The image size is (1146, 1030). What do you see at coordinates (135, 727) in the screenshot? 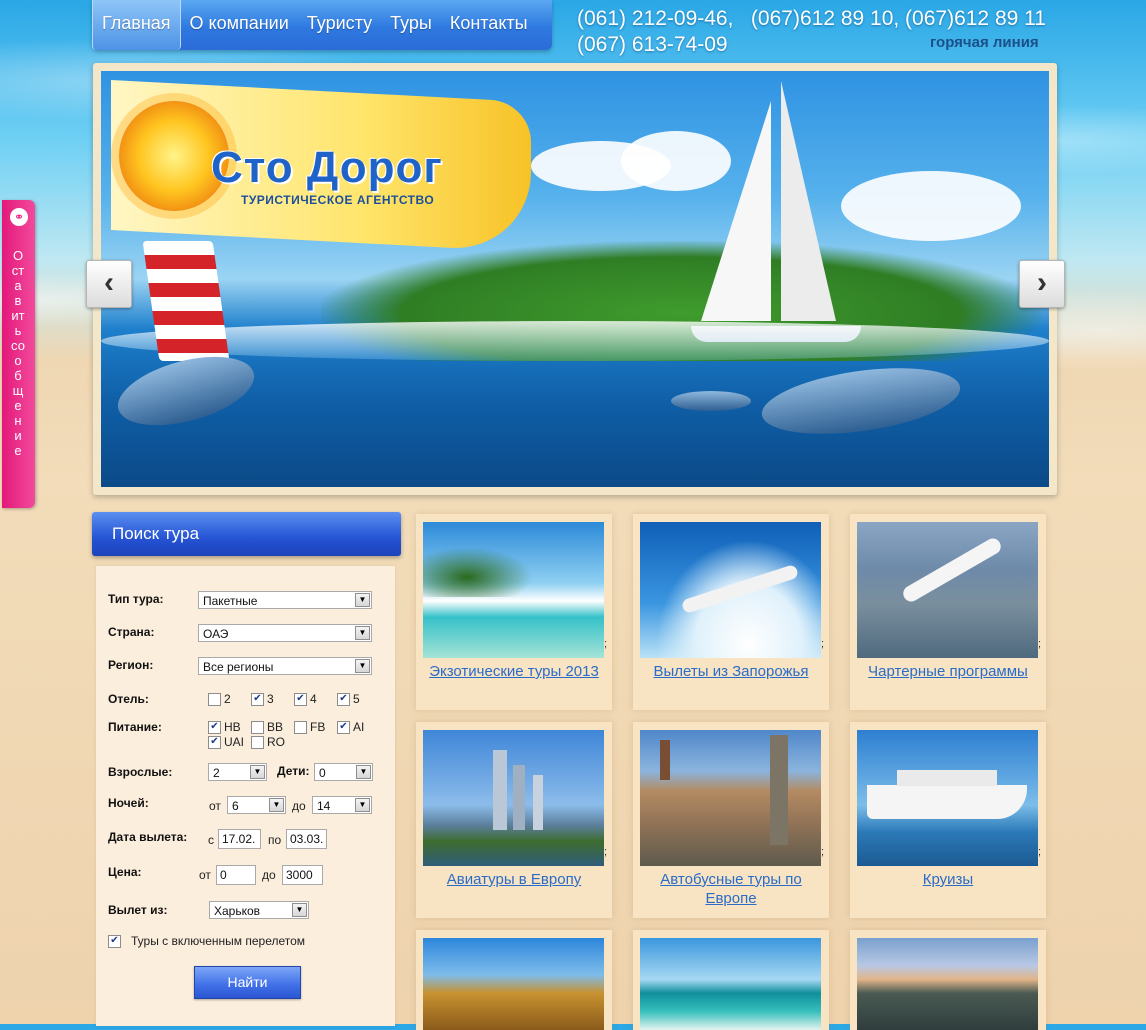
I see `meal-label: Питание:` at bounding box center [135, 727].